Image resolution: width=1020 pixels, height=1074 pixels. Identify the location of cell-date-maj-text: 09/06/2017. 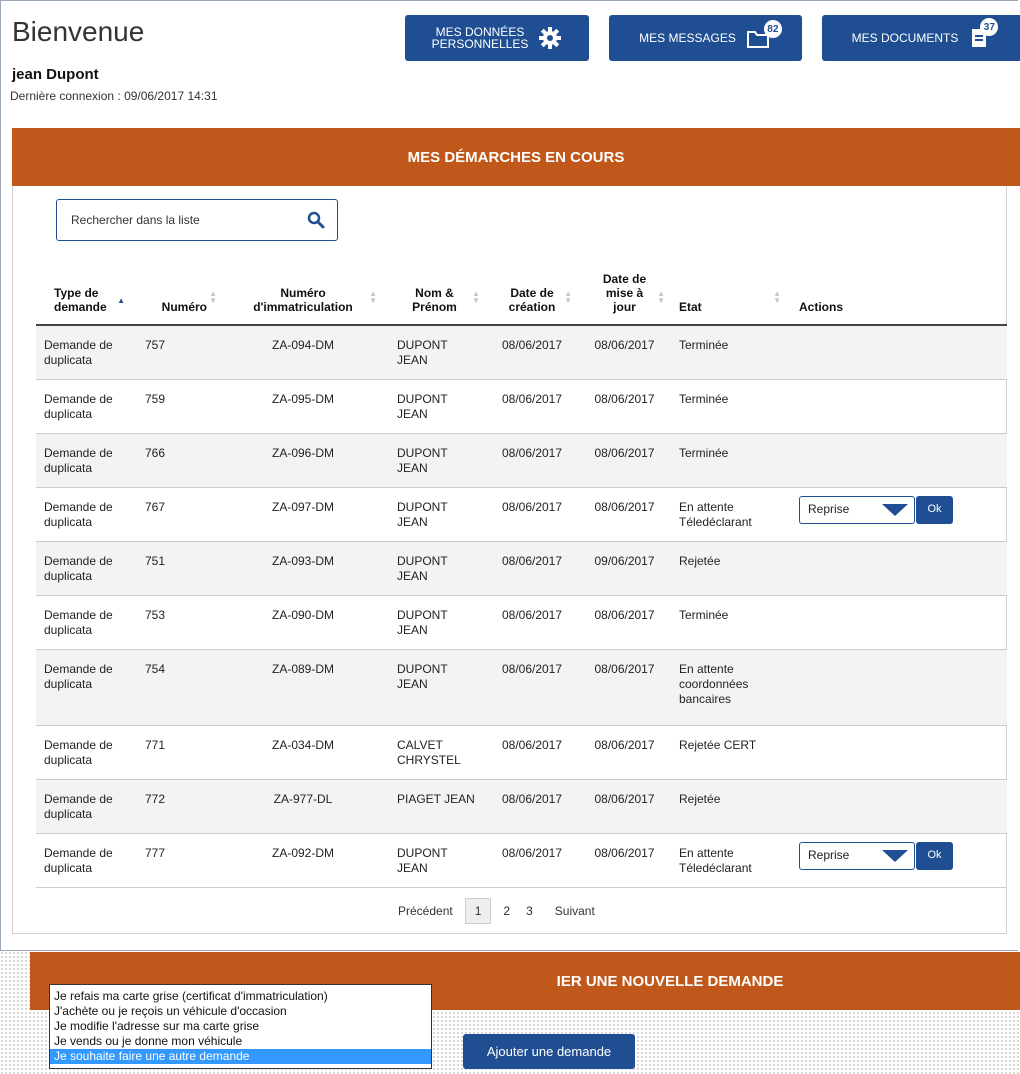
(624, 560).